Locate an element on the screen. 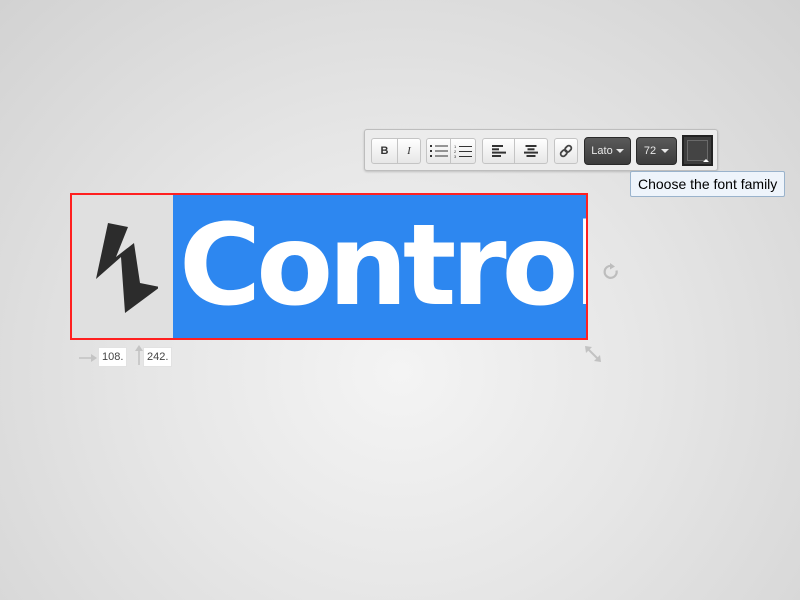  logo-area is located at coordinates (122, 266).